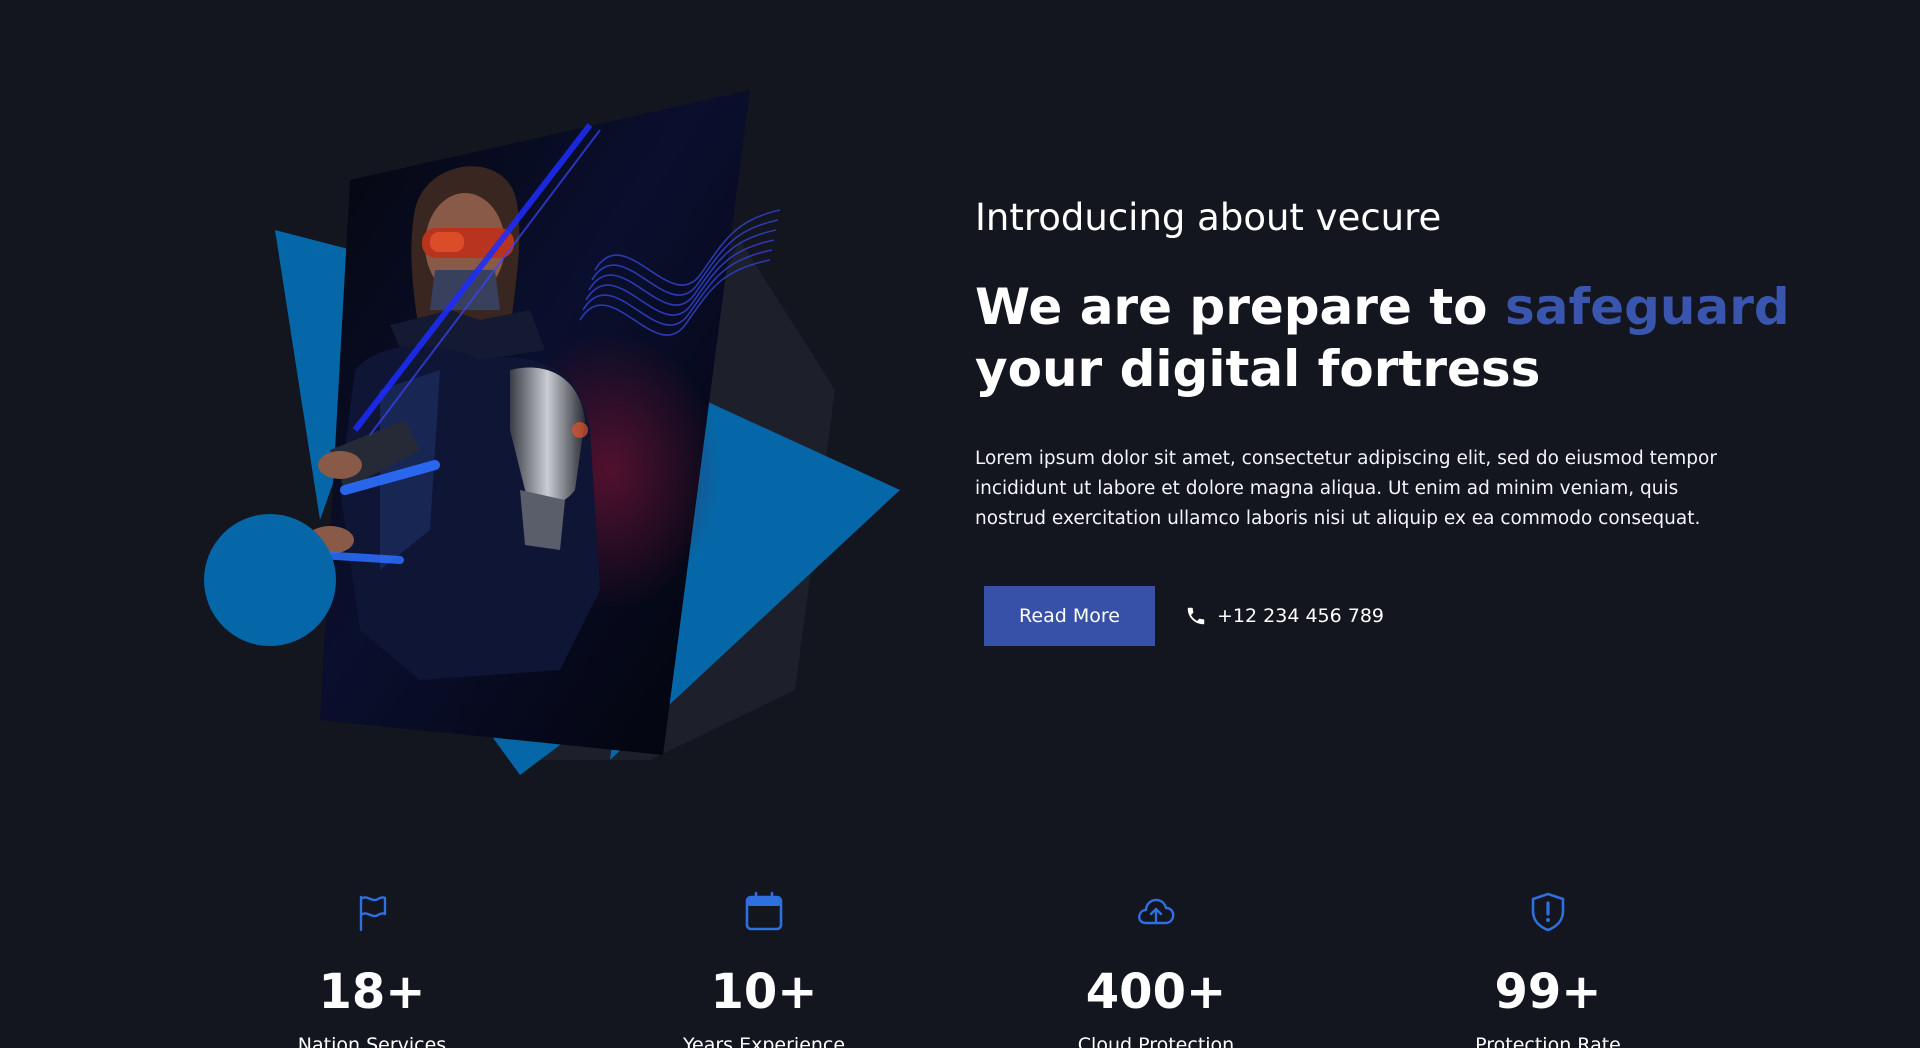 This screenshot has width=1920, height=1048. I want to click on stat-label: Cloud Protection, so click(1156, 1041).